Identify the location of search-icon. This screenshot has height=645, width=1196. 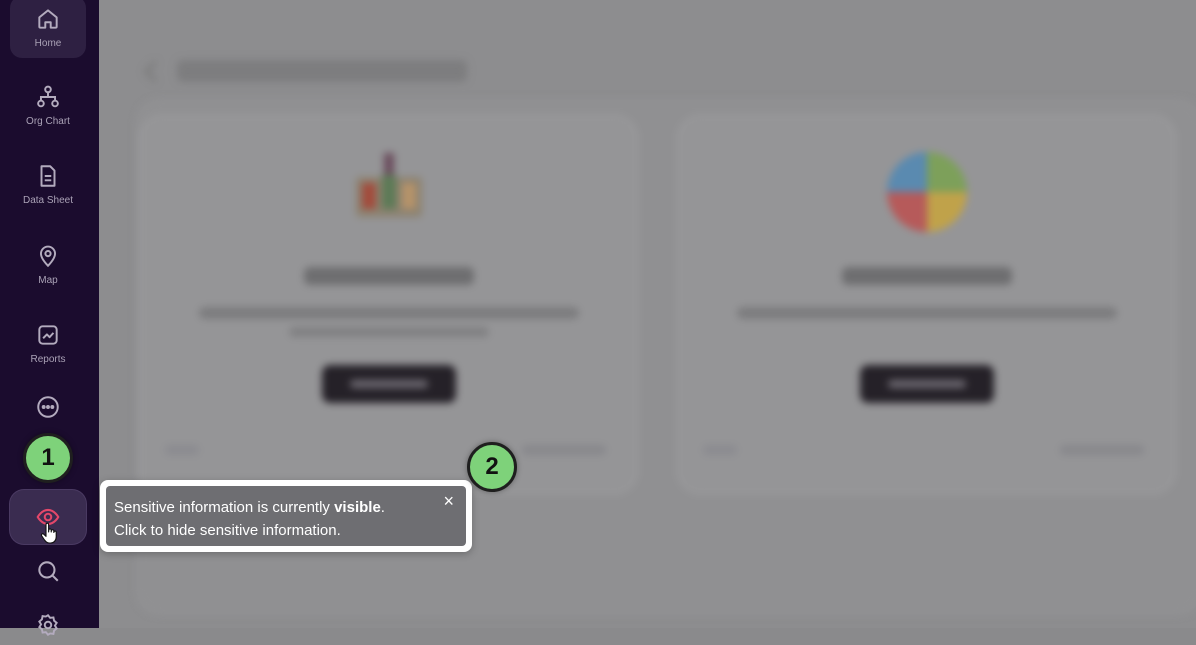
(48, 571).